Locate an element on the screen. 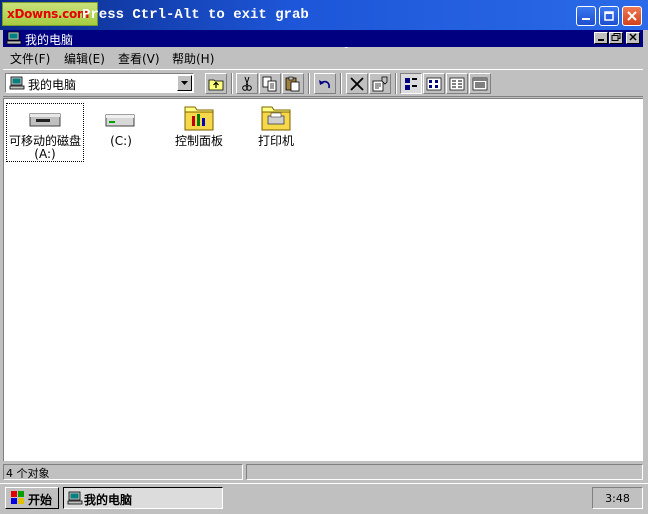 The height and width of the screenshot is (514, 648). list-view-button is located at coordinates (457, 83).